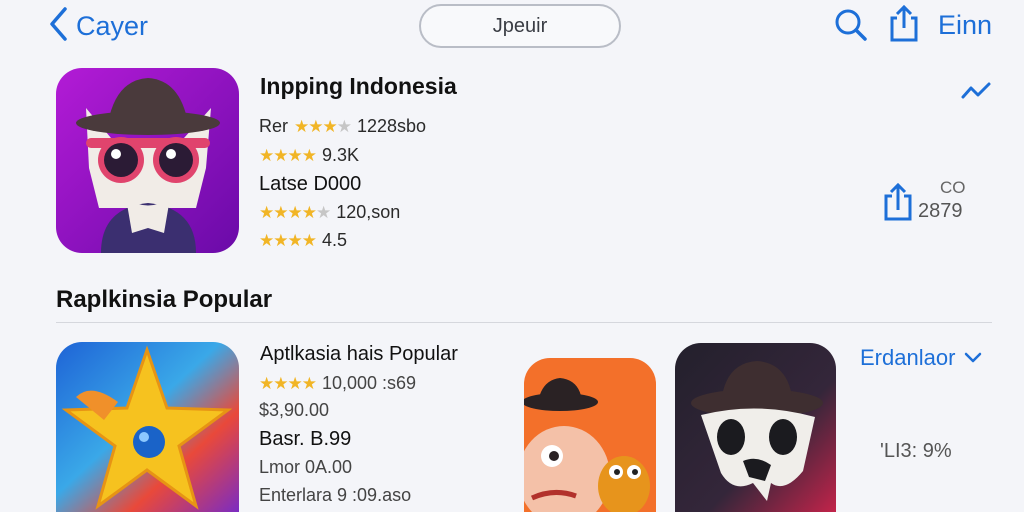 This screenshot has width=1024, height=512. I want to click on featured-app-title: Inpping Indonesia, so click(358, 86).